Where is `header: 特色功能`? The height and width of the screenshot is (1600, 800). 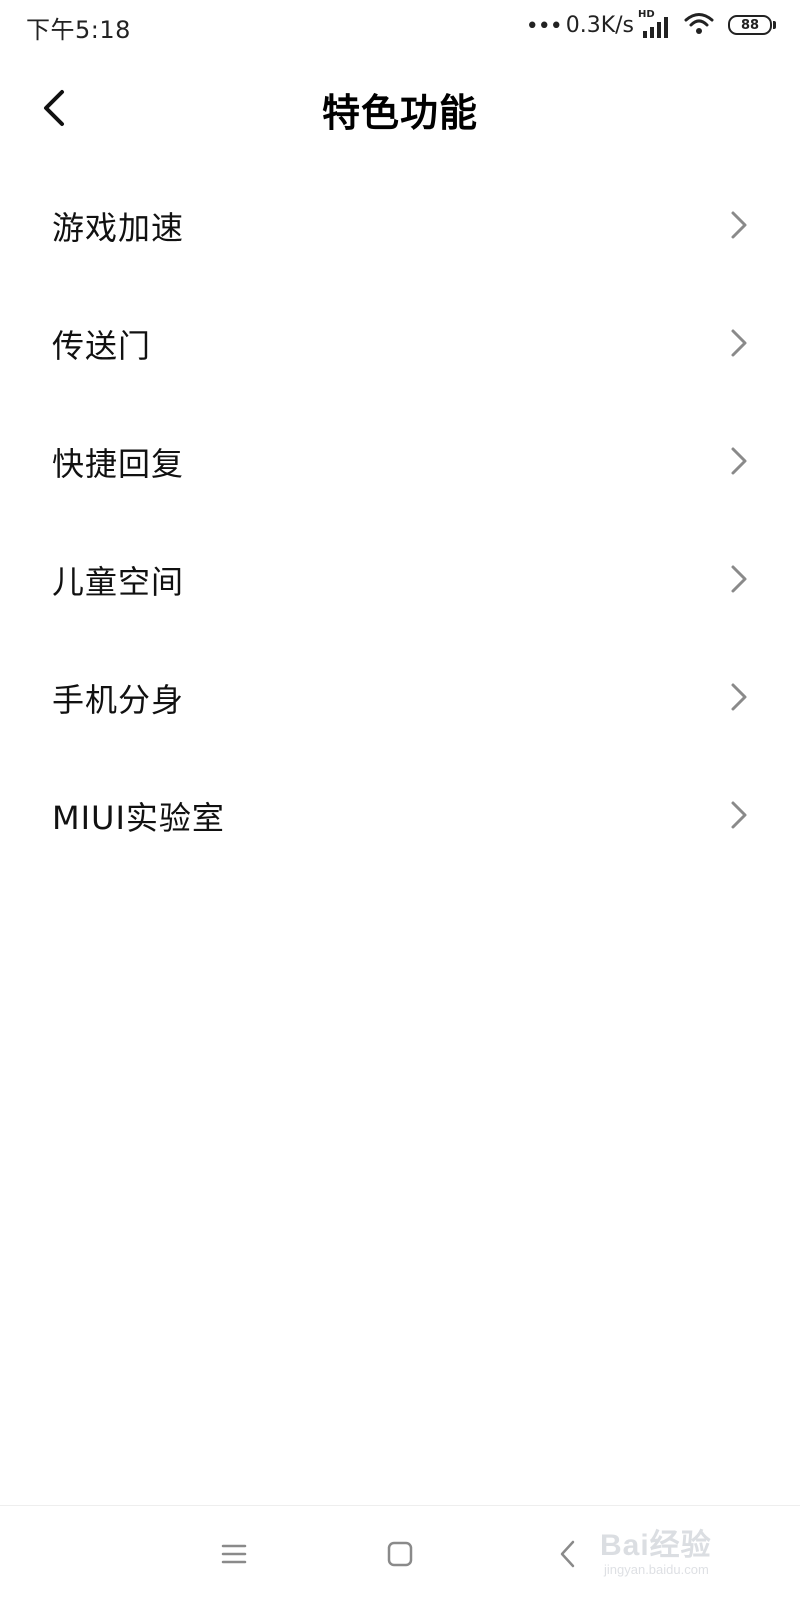 header: 特色功能 is located at coordinates (400, 108).